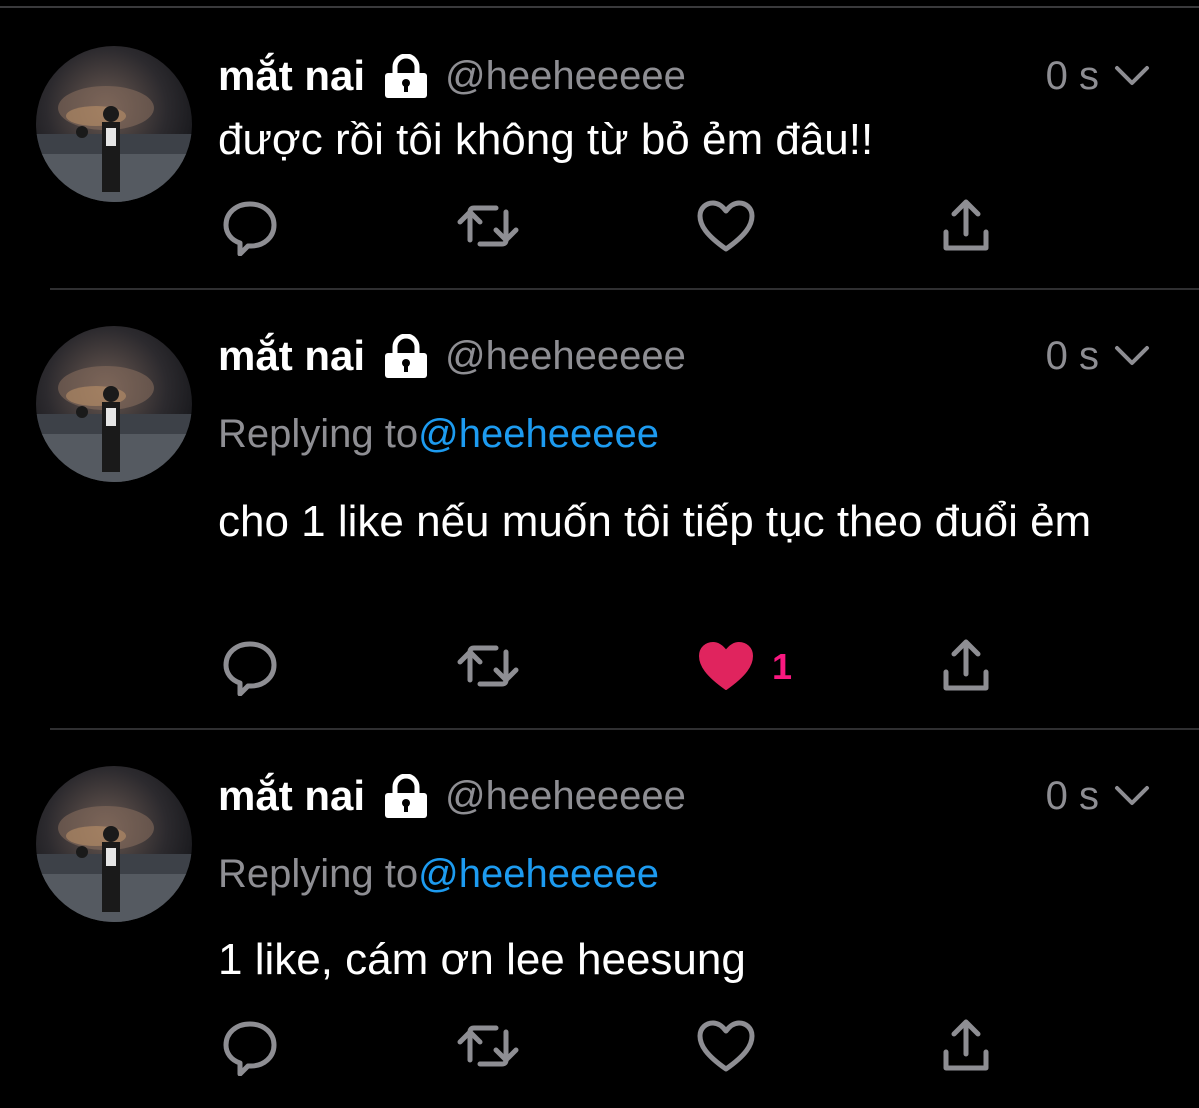  What do you see at coordinates (546, 139) in the screenshot?
I see `tweet-text: được rồi tôi không từ bỏ ẻm đâu!!` at bounding box center [546, 139].